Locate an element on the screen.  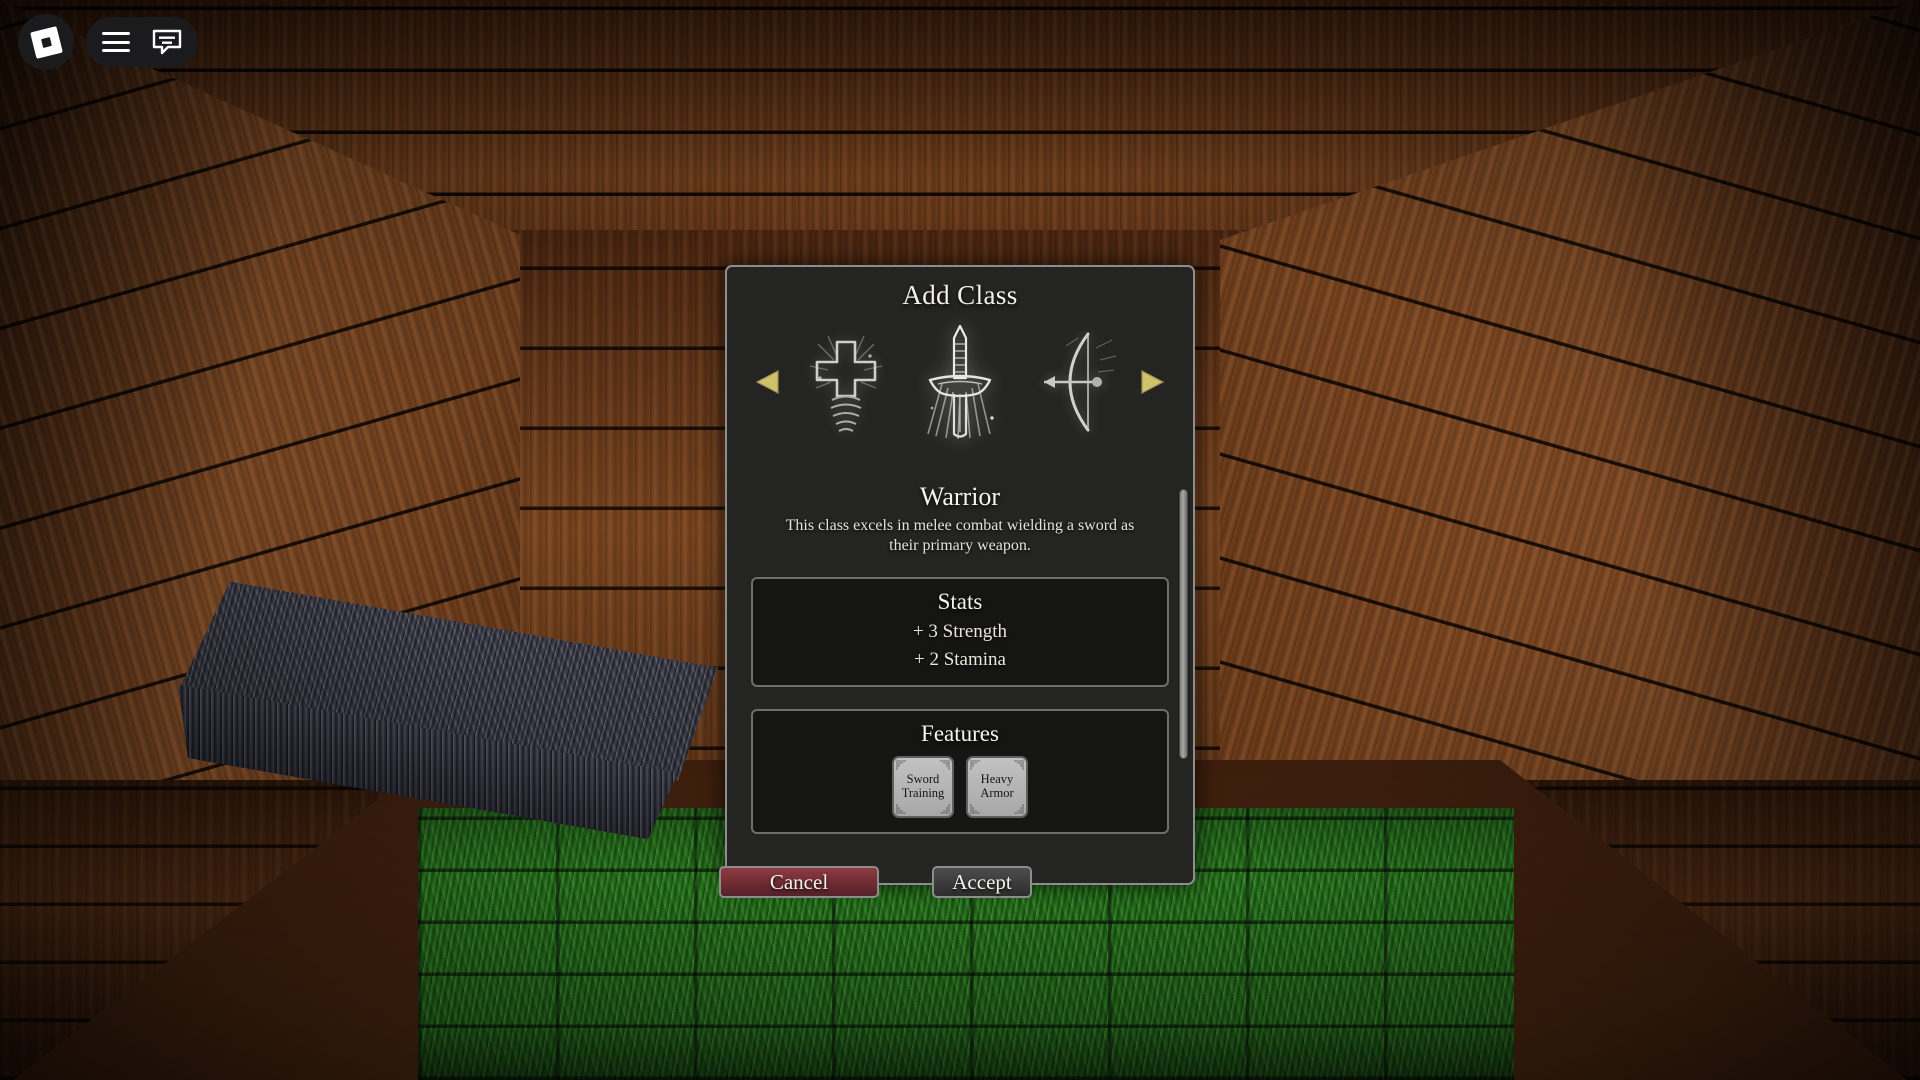
page-title: Add Class is located at coordinates (960, 295).